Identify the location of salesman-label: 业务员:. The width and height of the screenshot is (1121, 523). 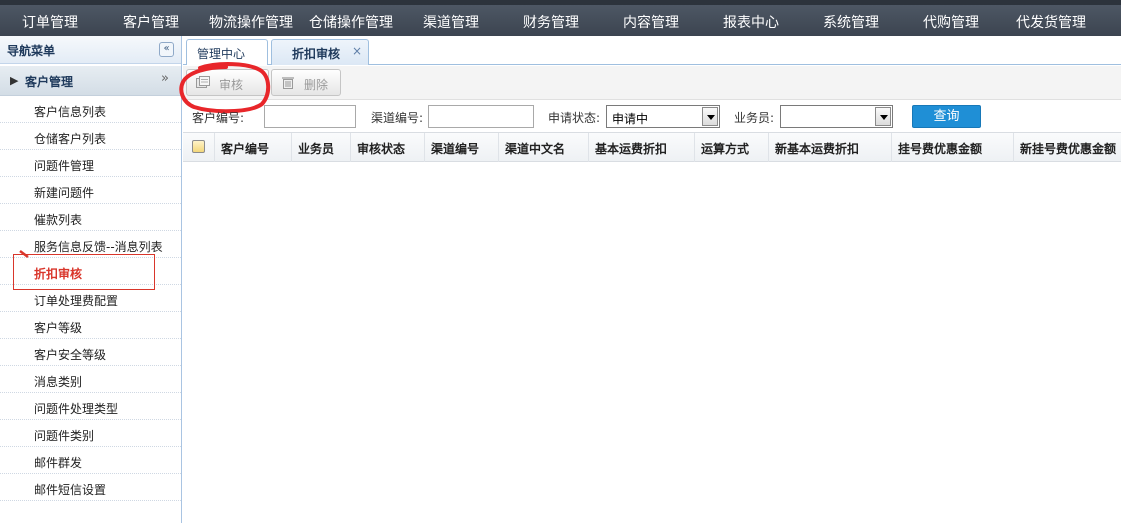
(754, 118).